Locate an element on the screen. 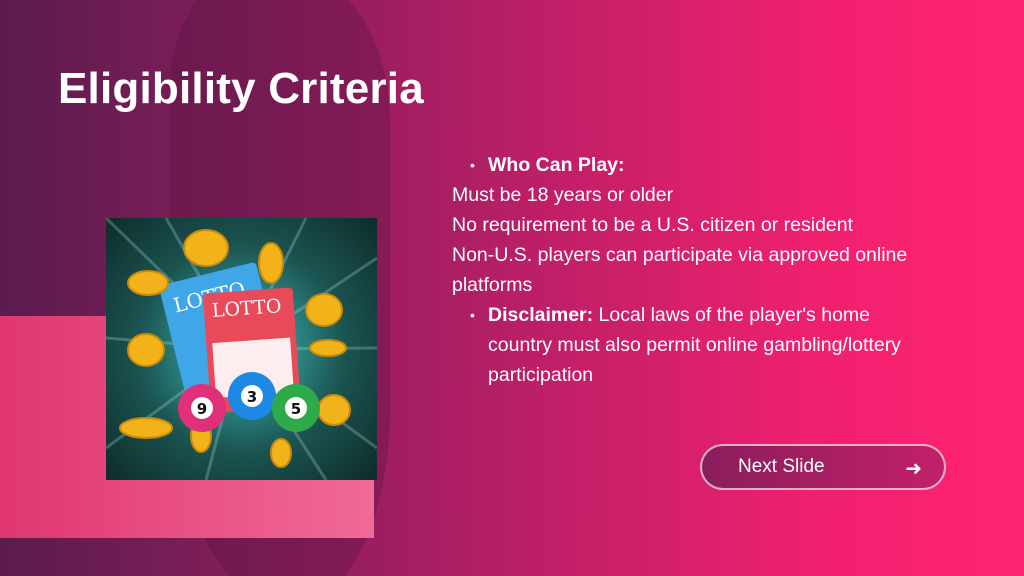  disclaimer-heading: Disclaimer: is located at coordinates (541, 315).